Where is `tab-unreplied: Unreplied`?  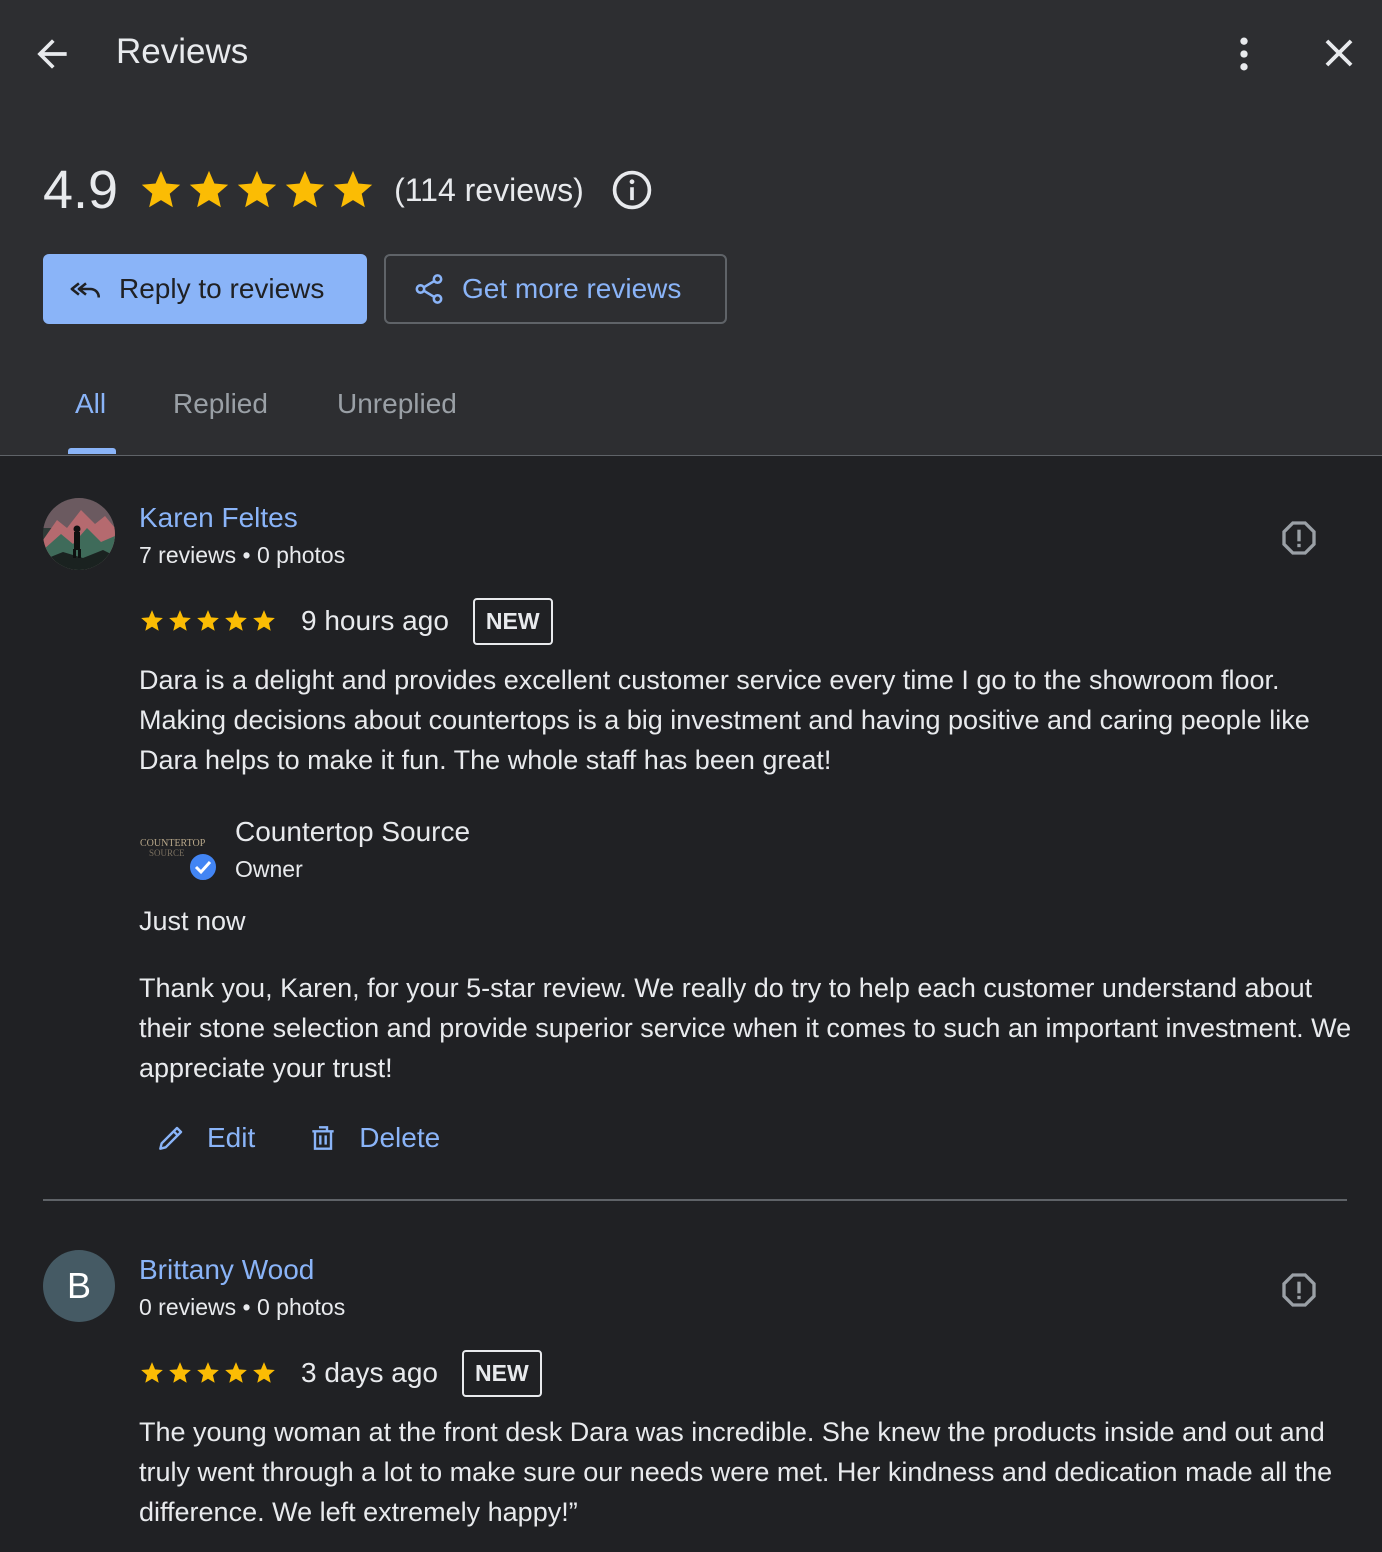
tab-unreplied: Unreplied is located at coordinates (397, 404).